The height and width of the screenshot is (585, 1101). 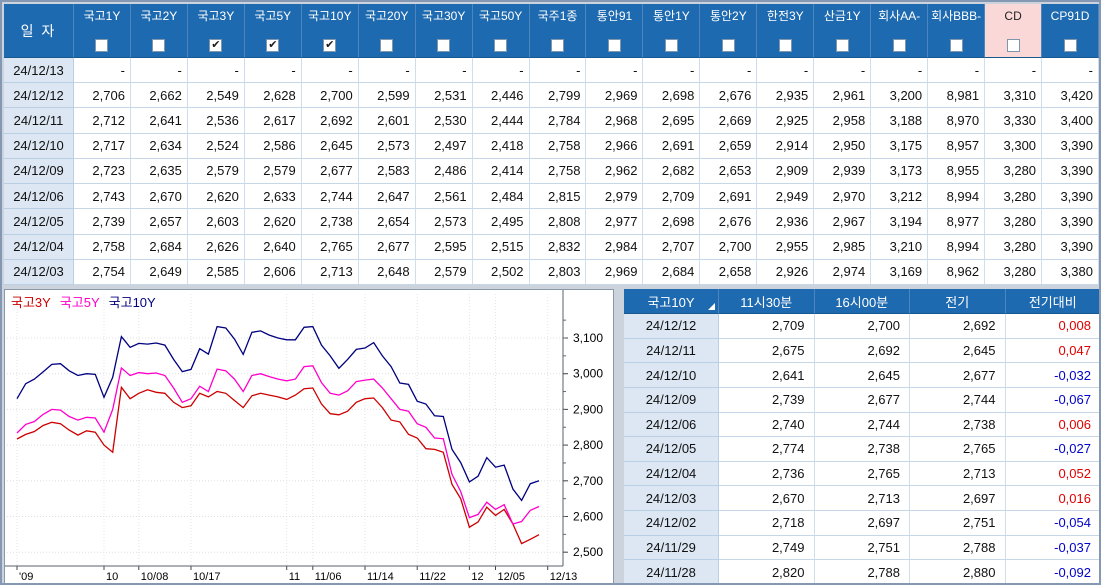 What do you see at coordinates (1052, 571) in the screenshot?
I see `detail-change-cell: -0,092` at bounding box center [1052, 571].